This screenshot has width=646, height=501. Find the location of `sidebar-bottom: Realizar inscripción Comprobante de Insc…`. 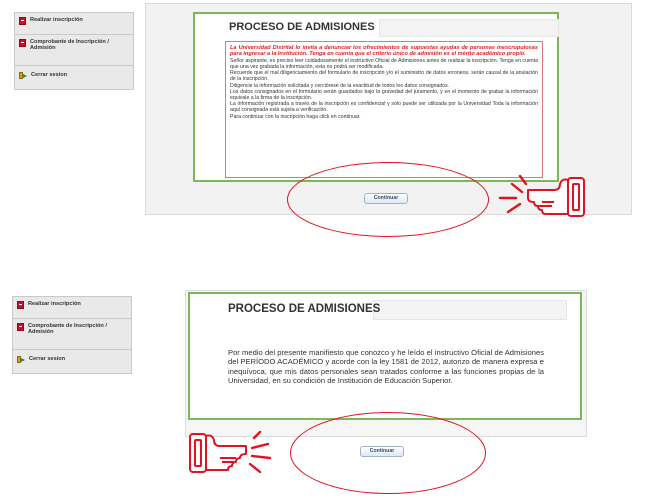

sidebar-bottom: Realizar inscripción Comprobante de Insc… is located at coordinates (72, 335).